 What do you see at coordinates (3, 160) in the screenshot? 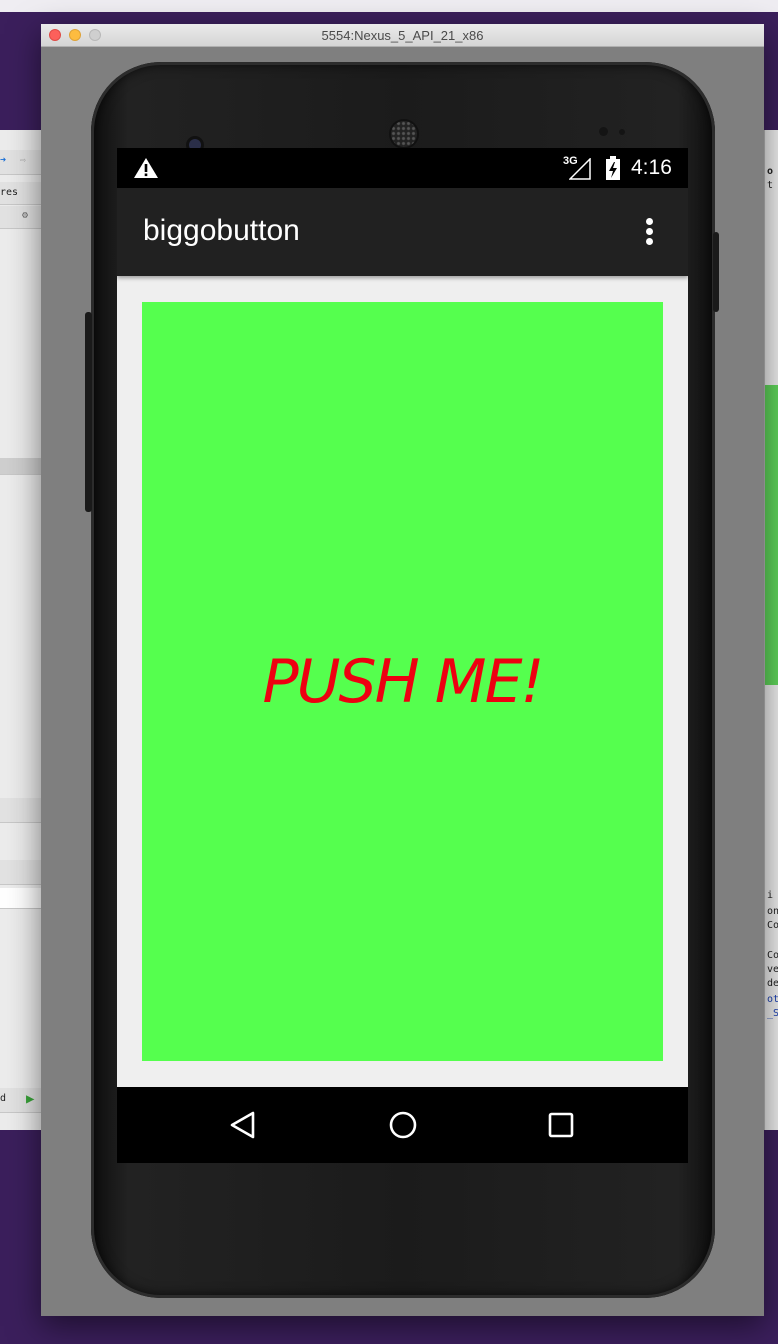
I see `ide-arrow-icon: ➜` at bounding box center [3, 160].